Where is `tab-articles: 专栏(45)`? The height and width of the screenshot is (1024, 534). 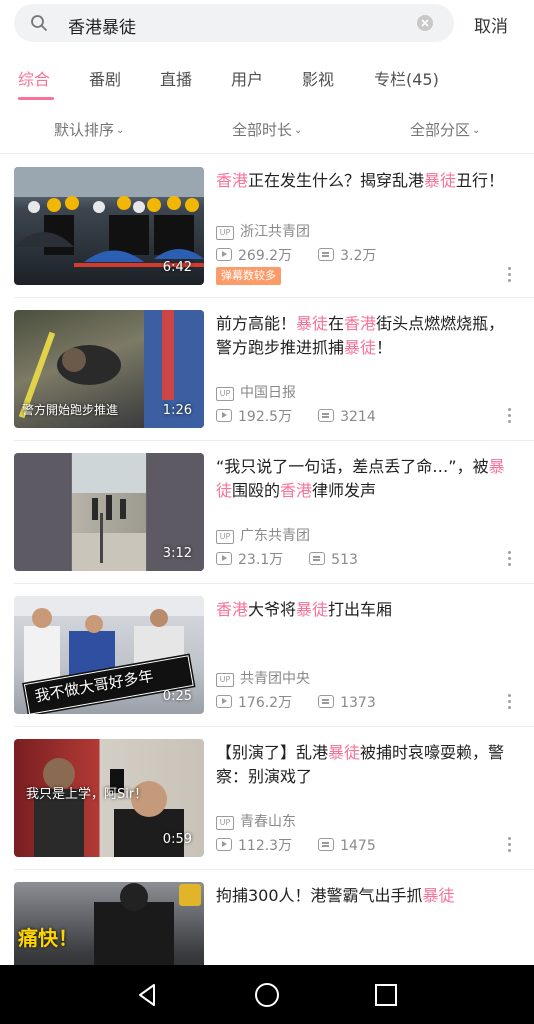 tab-articles: 专栏(45) is located at coordinates (406, 78).